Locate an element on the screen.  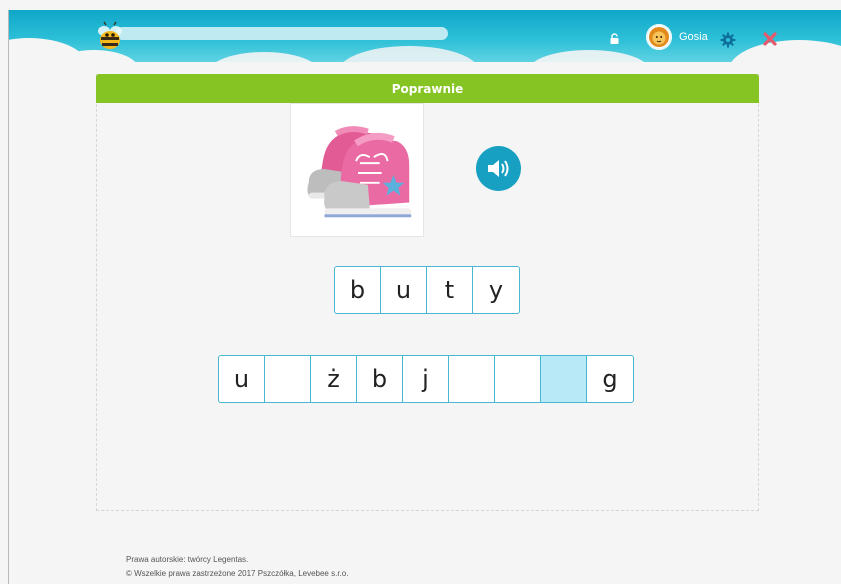
exercise-picture is located at coordinates (357, 170).